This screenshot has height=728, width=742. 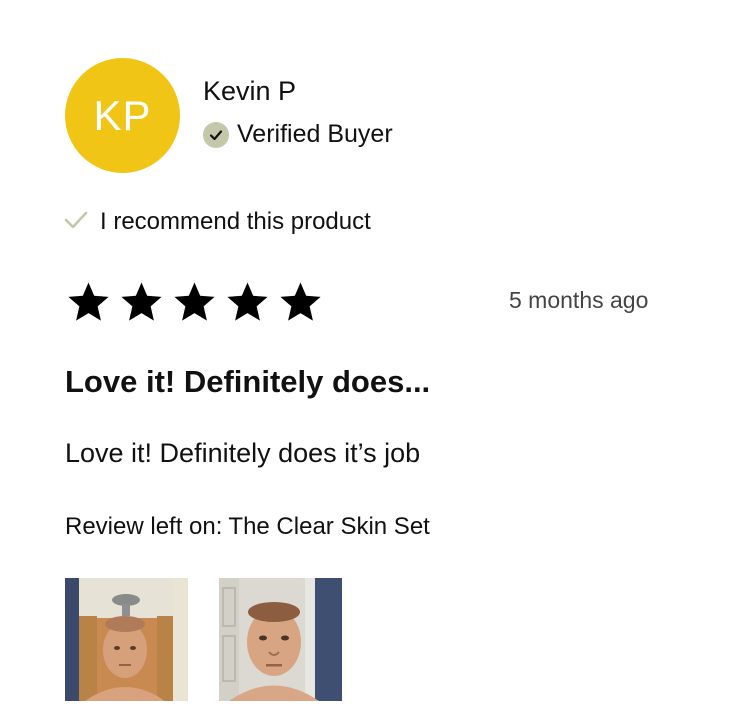 I want to click on recommendation-row: I recommend this product, so click(x=217, y=222).